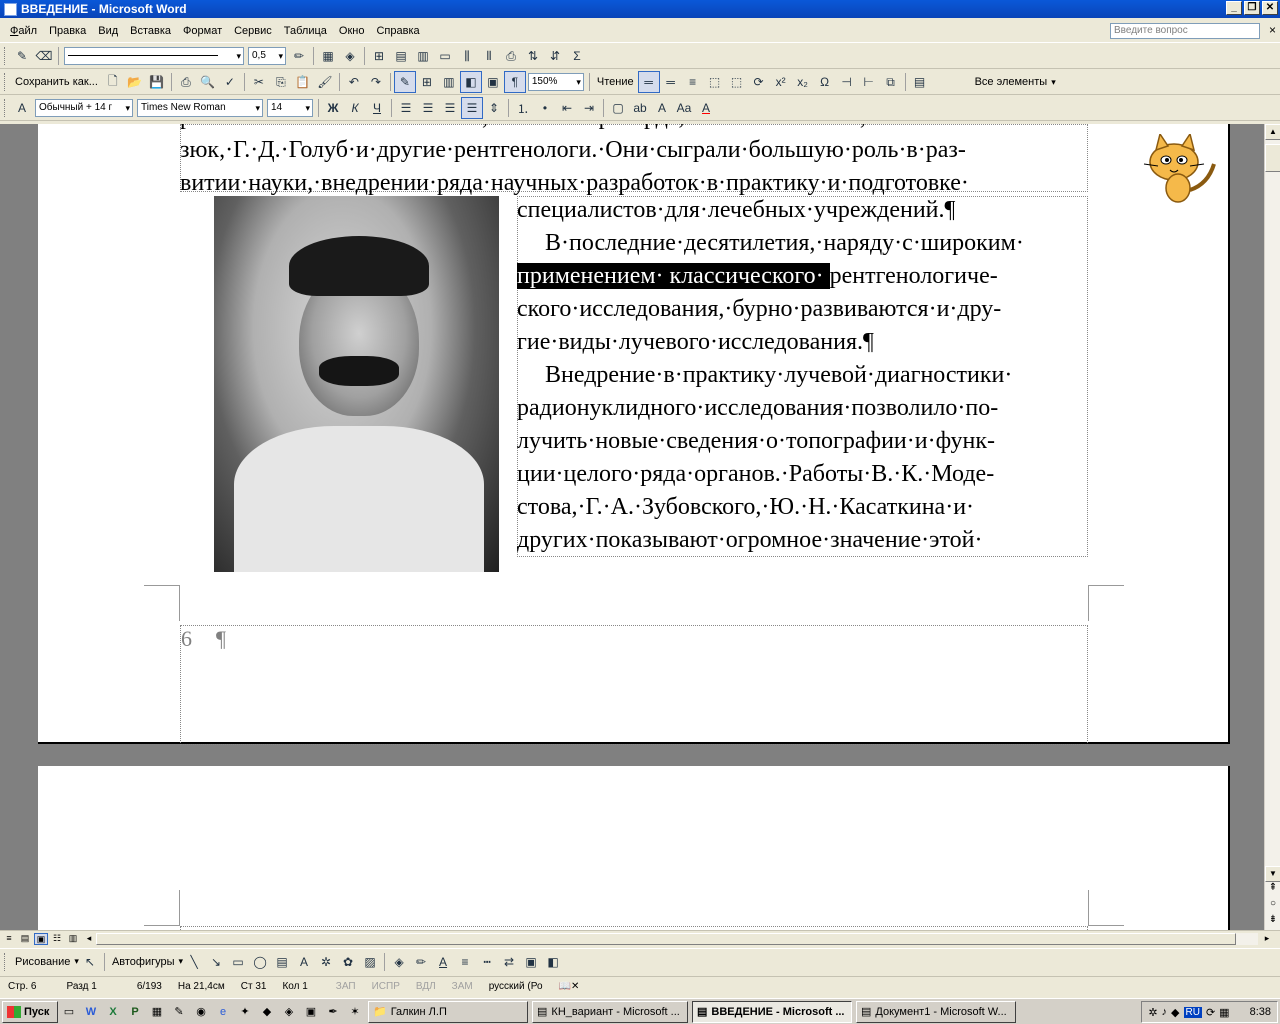  Describe the element at coordinates (10, 9) in the screenshot. I see `word-app-icon` at that location.